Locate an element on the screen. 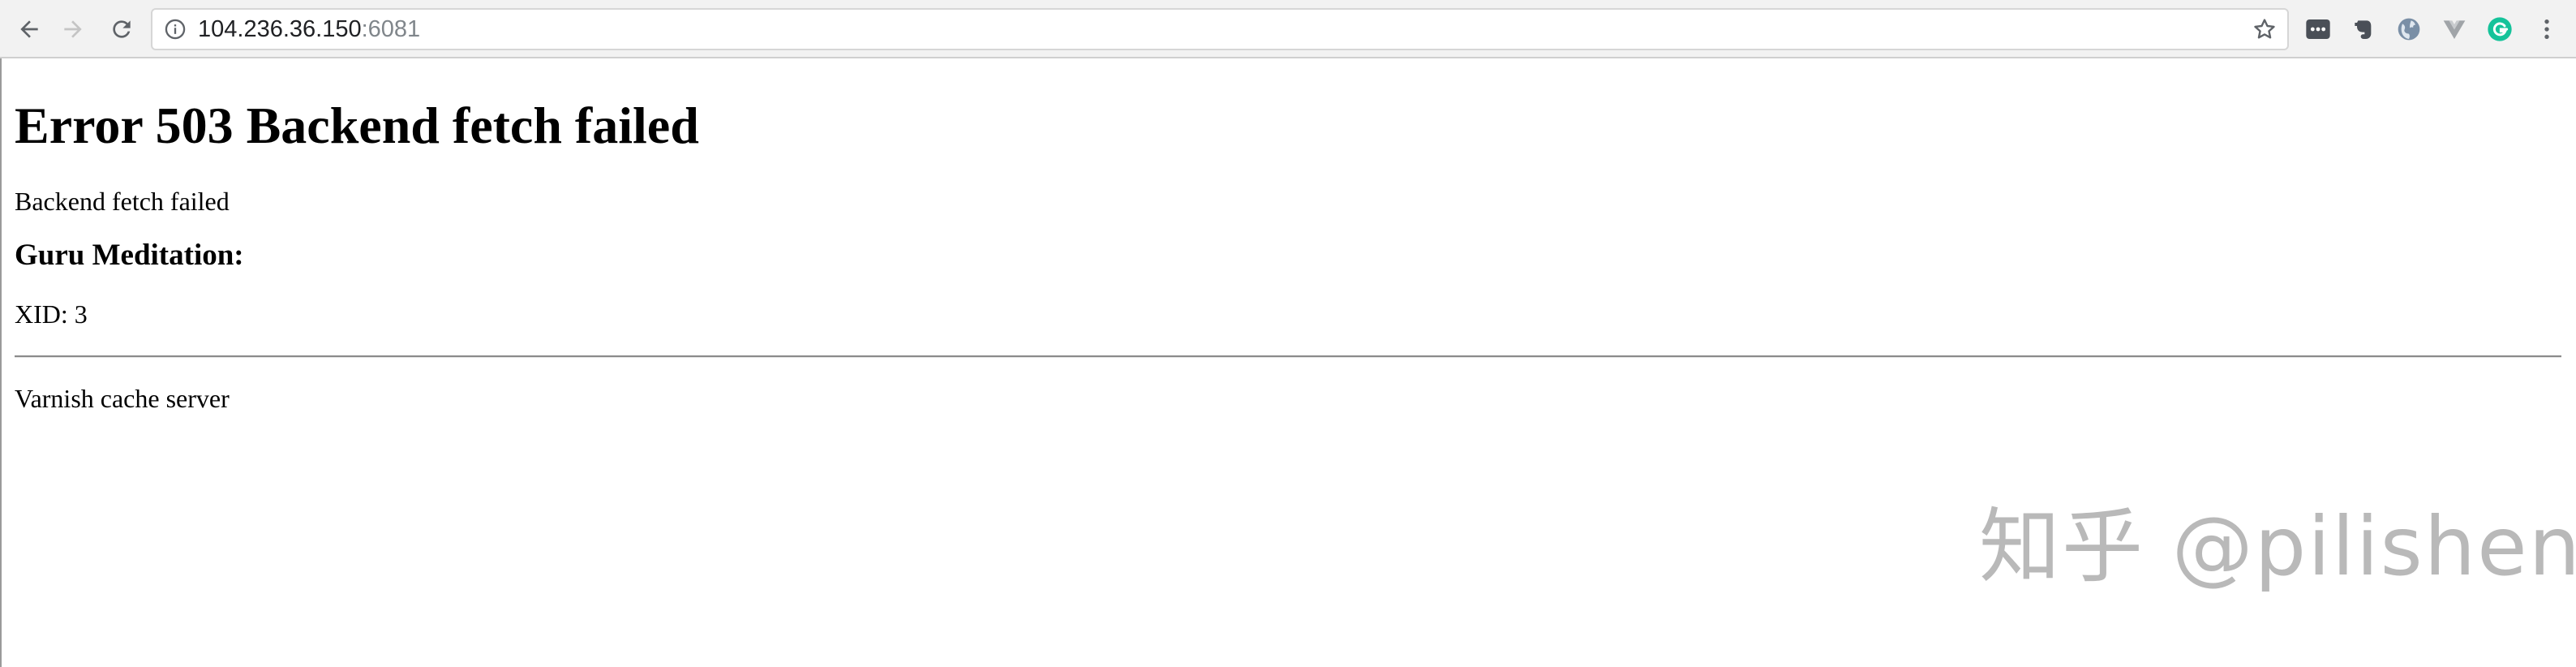  url-host: 104.236.36.150 is located at coordinates (280, 29).